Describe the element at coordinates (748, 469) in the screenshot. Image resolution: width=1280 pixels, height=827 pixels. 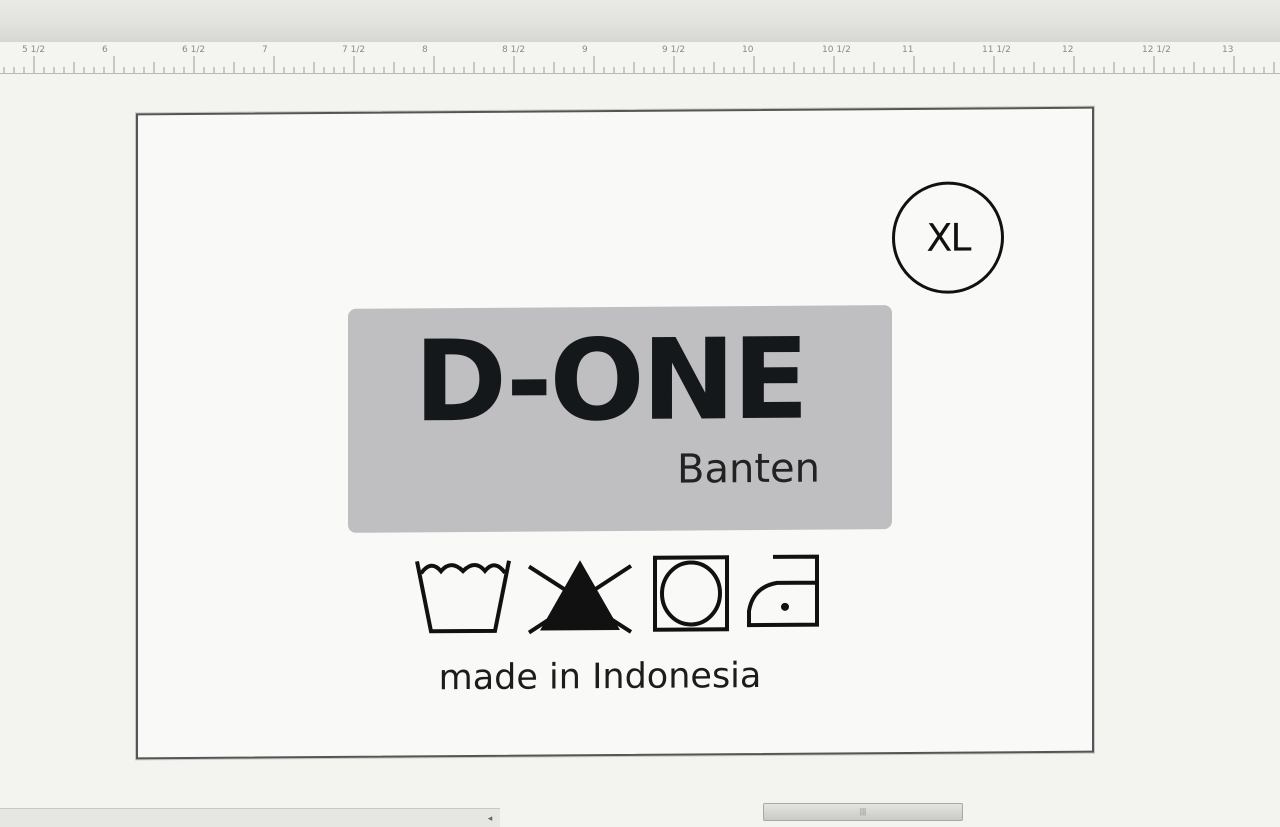
I see `brand-region: Banten` at that location.